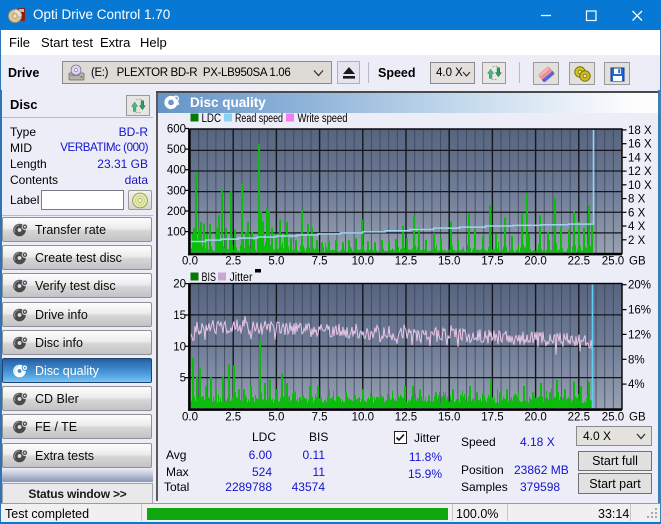 The width and height of the screenshot is (661, 524). I want to click on svg-text: 18 X, so click(640, 131).